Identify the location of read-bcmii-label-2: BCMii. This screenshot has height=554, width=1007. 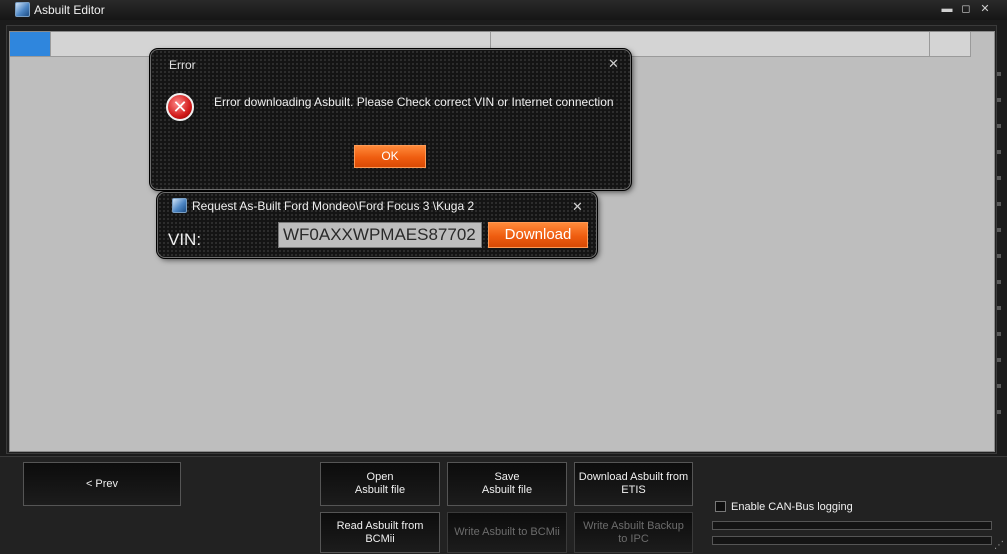
(380, 538).